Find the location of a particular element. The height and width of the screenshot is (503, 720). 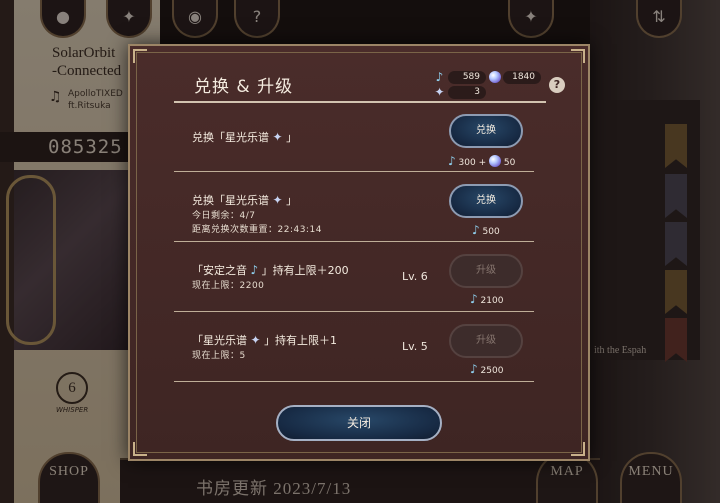

close-button: 关闭 is located at coordinates (359, 423).